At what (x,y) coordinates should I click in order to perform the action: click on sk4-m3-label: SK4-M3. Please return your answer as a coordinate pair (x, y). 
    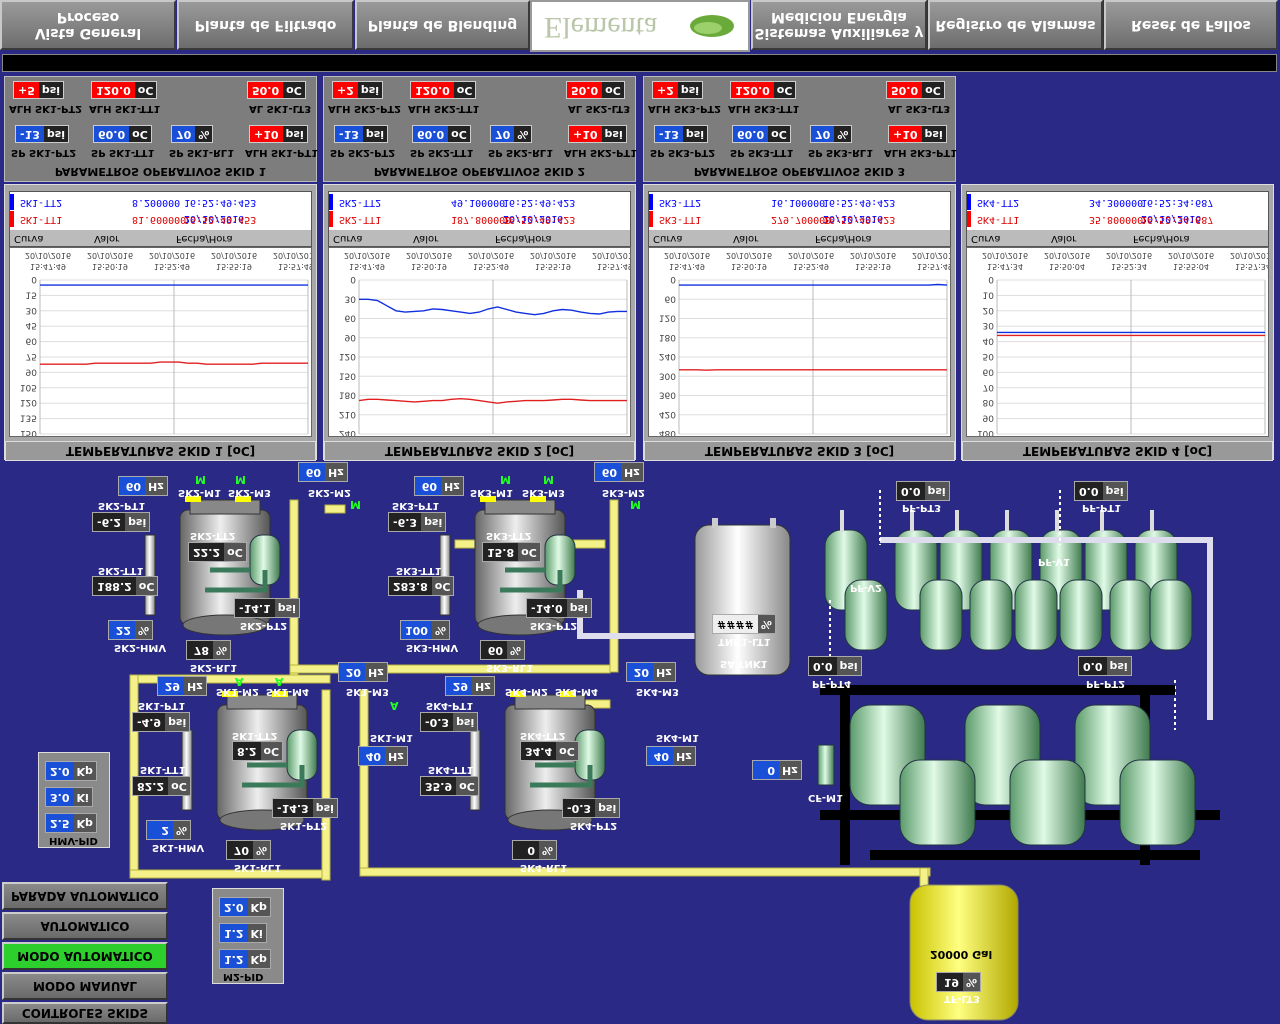
    Looking at the image, I should click on (657, 691).